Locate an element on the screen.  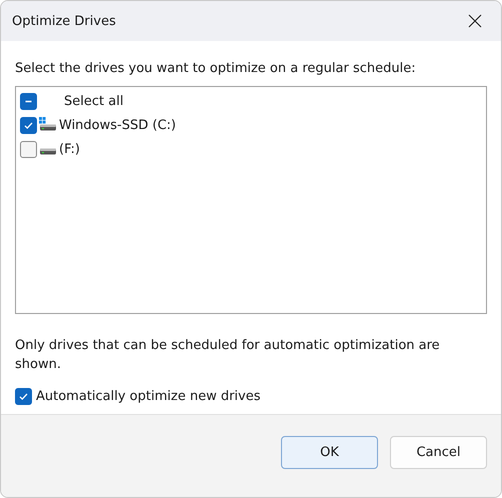
auto-optimize-label: Automatically optimize new drives is located at coordinates (148, 396).